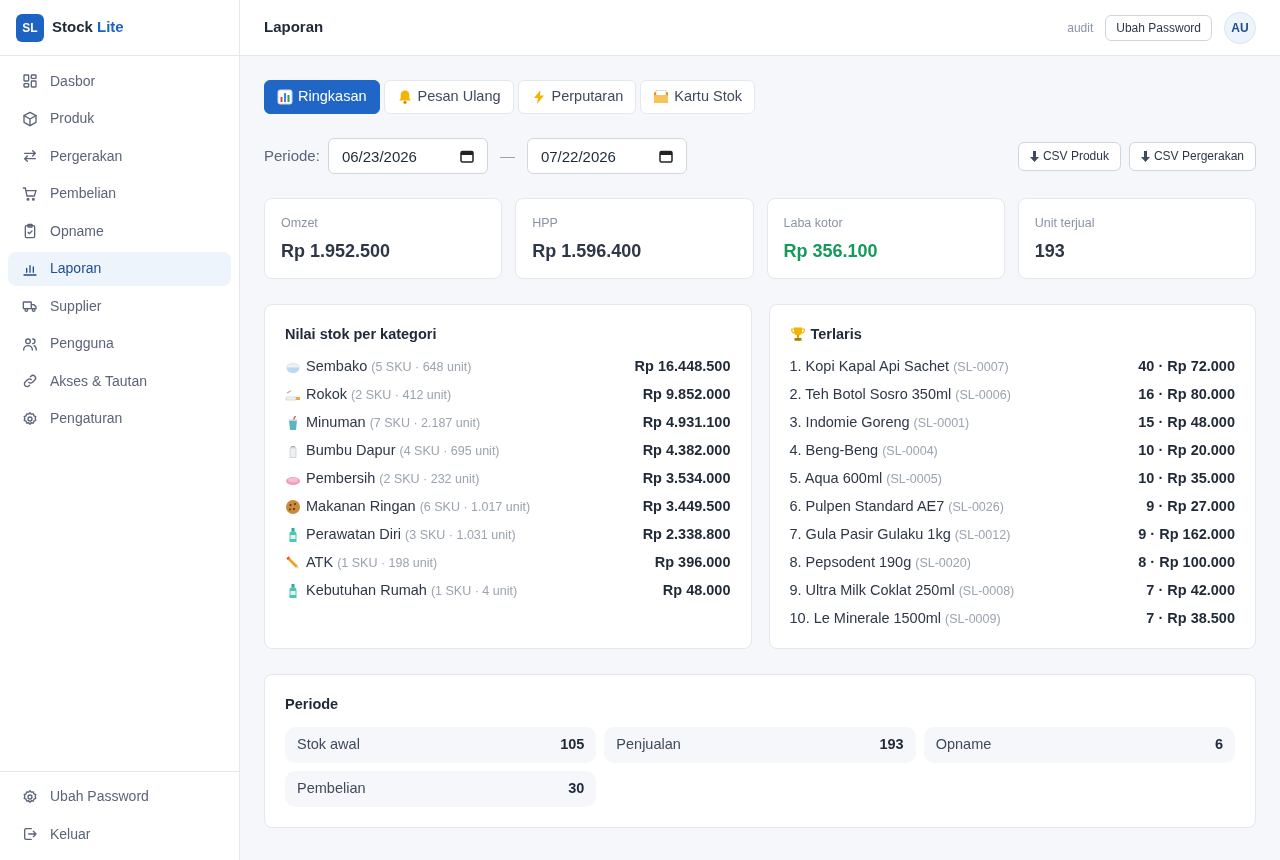  What do you see at coordinates (696, 591) in the screenshot?
I see `category-value: Rp 48.000` at bounding box center [696, 591].